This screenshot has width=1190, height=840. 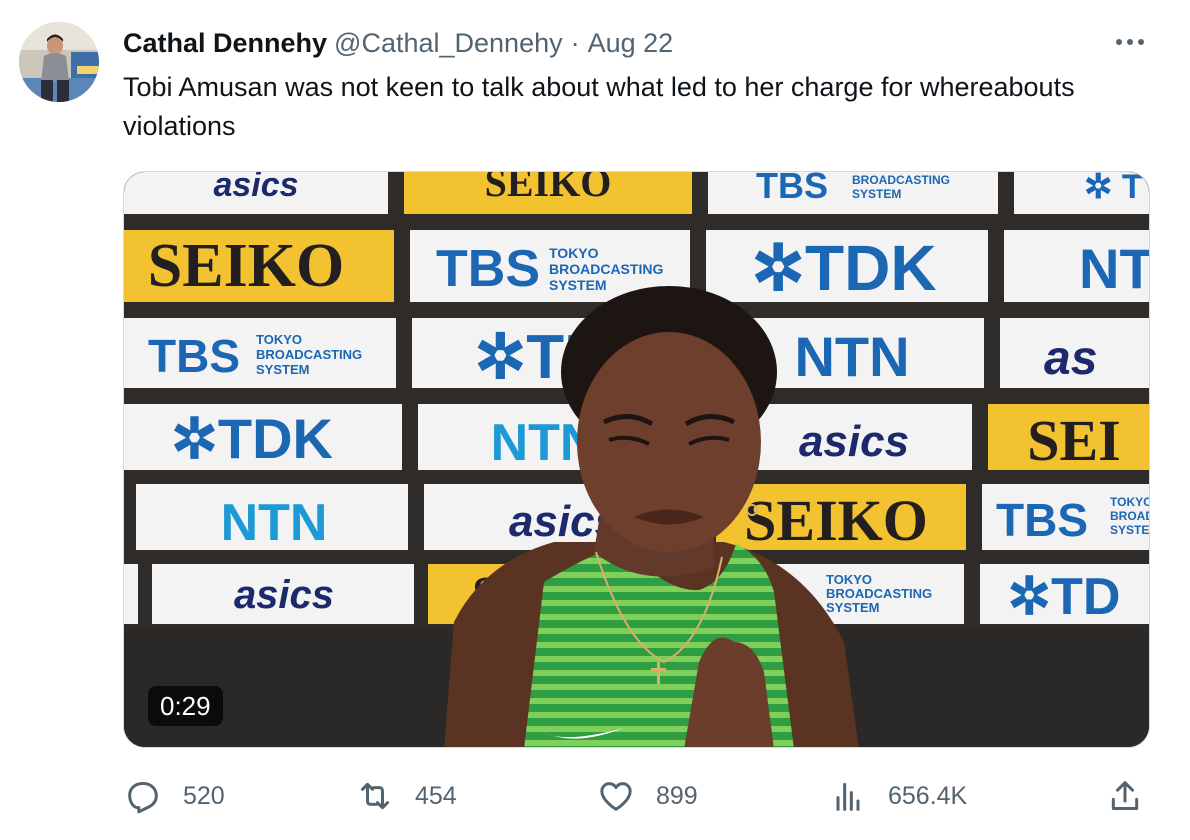 What do you see at coordinates (631, 43) in the screenshot?
I see `tweet-date: Aug 22` at bounding box center [631, 43].